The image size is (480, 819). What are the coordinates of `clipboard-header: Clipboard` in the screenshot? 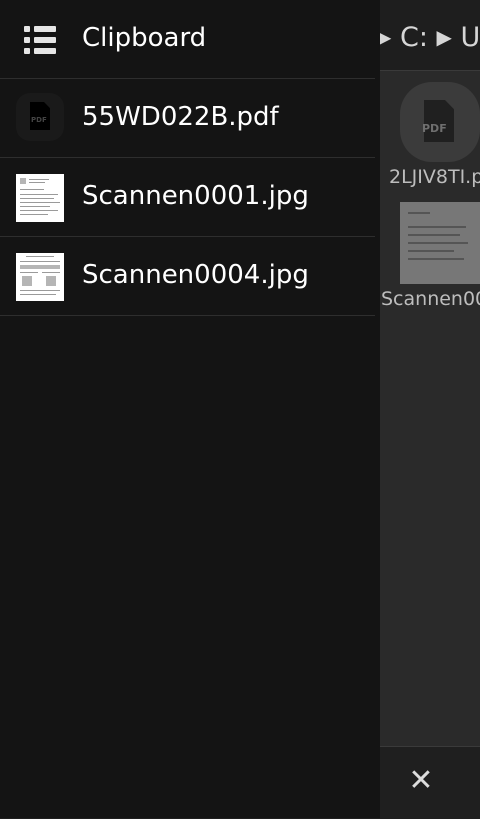 It's located at (187, 39).